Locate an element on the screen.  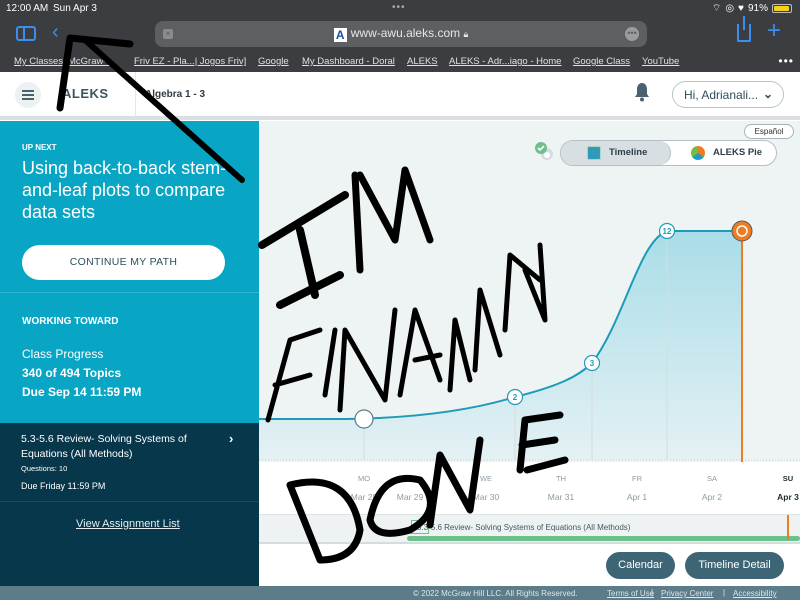
day-name: SU is located at coordinates (788, 478).